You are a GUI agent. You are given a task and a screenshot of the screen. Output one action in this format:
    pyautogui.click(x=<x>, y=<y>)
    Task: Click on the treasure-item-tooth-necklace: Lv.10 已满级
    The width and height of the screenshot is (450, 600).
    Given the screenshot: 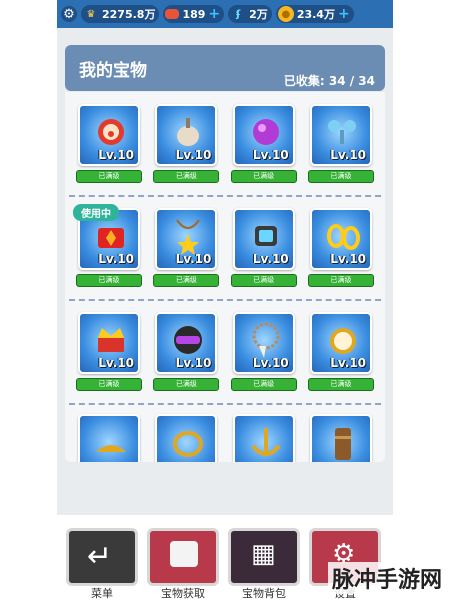 What is the action you would take?
    pyautogui.click(x=264, y=351)
    